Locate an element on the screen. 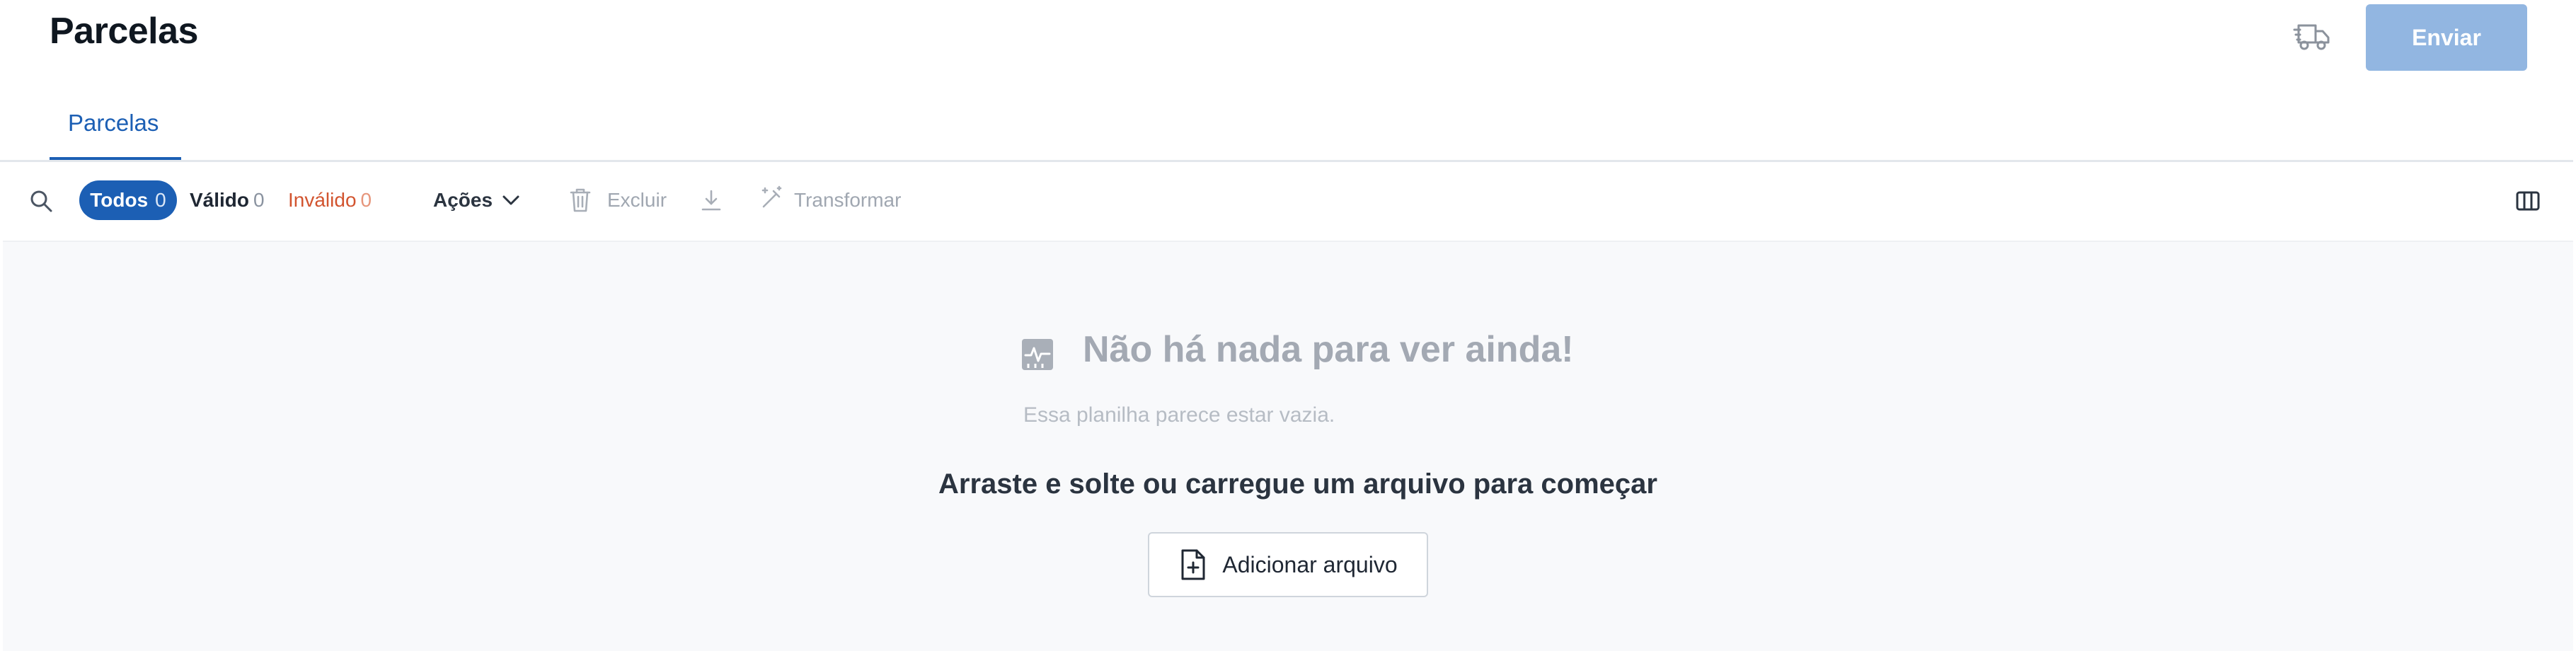 The width and height of the screenshot is (2576, 651). filter-valid-count: 0 is located at coordinates (259, 200).